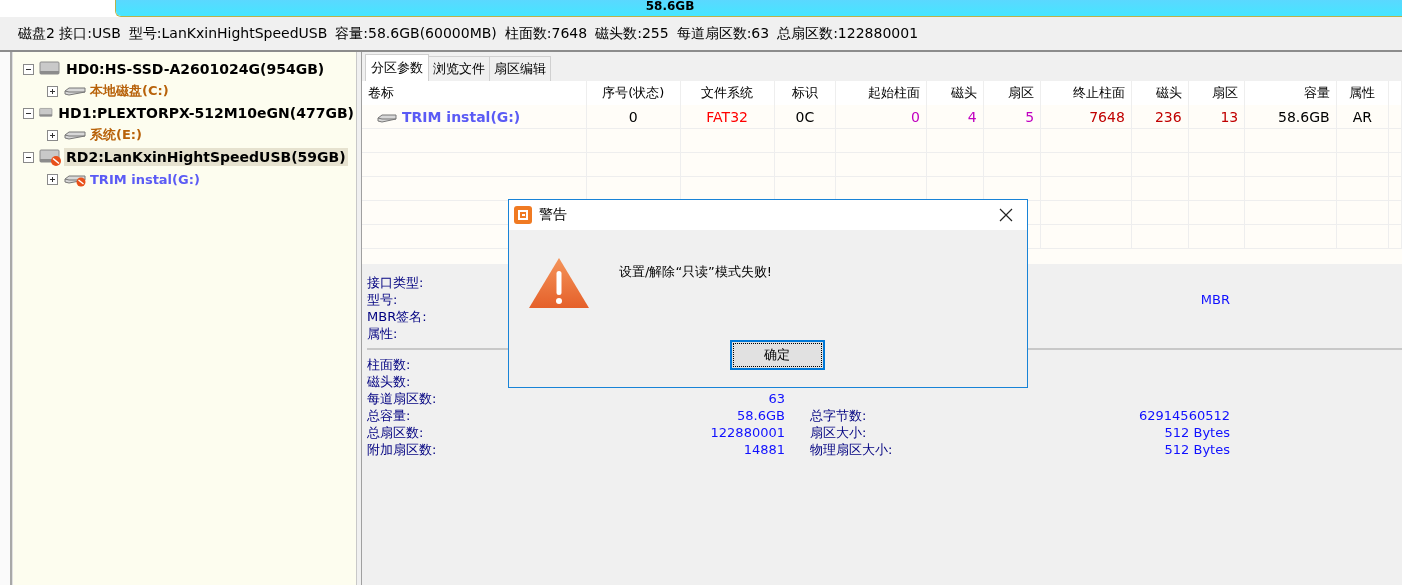 This screenshot has width=1402, height=585. Describe the element at coordinates (848, 33) in the screenshot. I see `disk-info-text: 总扇区数:122880001` at that location.